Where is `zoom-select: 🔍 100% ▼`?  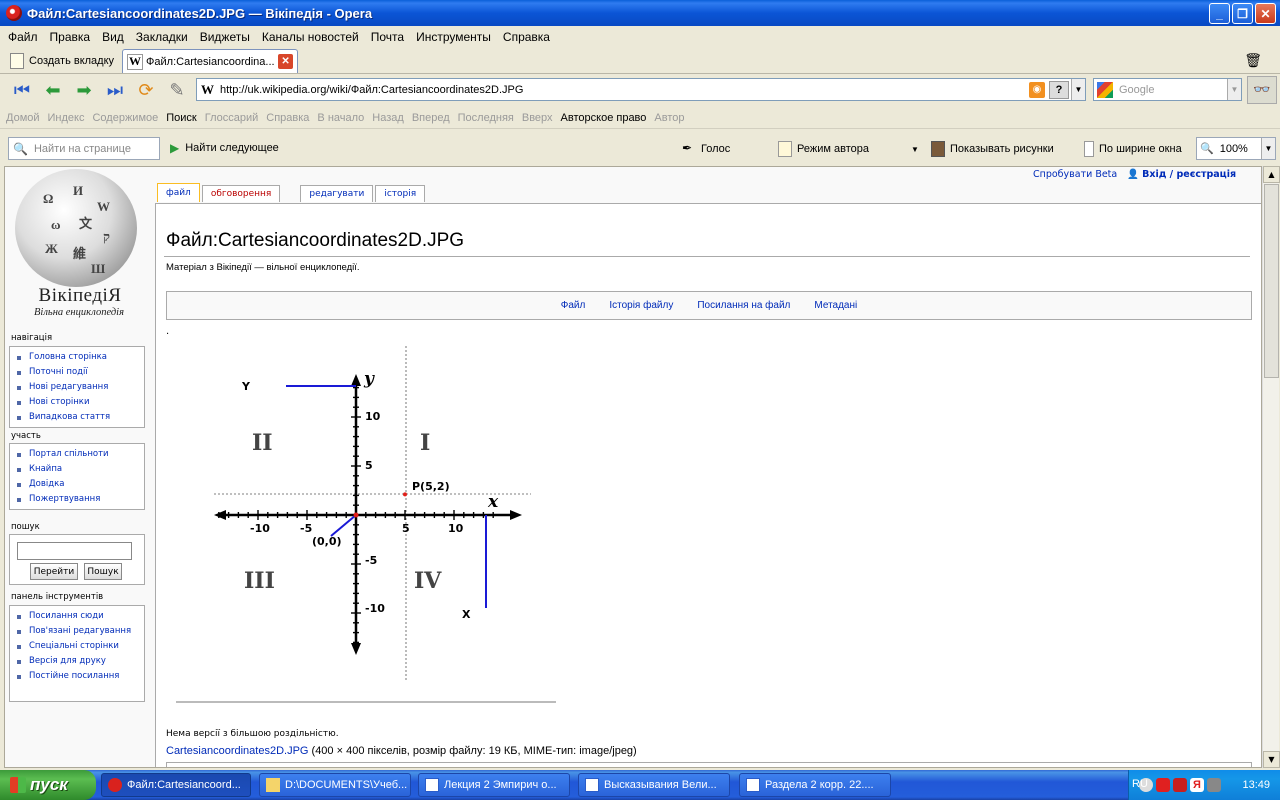 zoom-select: 🔍 100% ▼ is located at coordinates (1236, 148).